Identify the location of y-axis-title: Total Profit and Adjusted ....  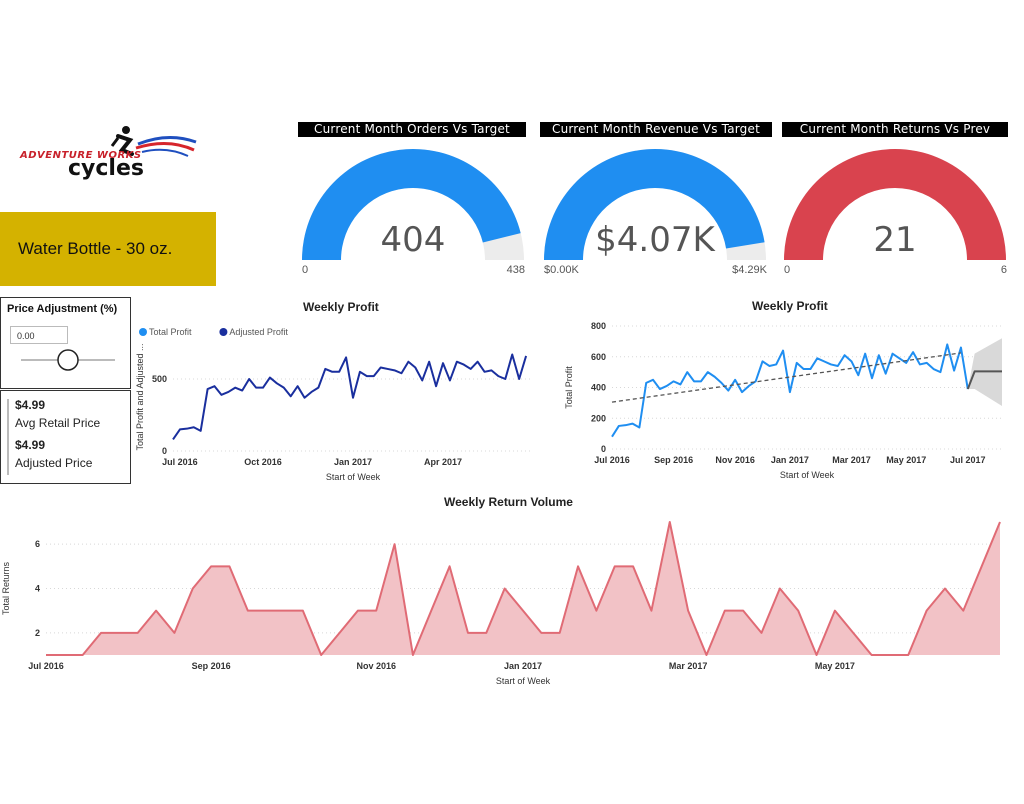
(140, 396).